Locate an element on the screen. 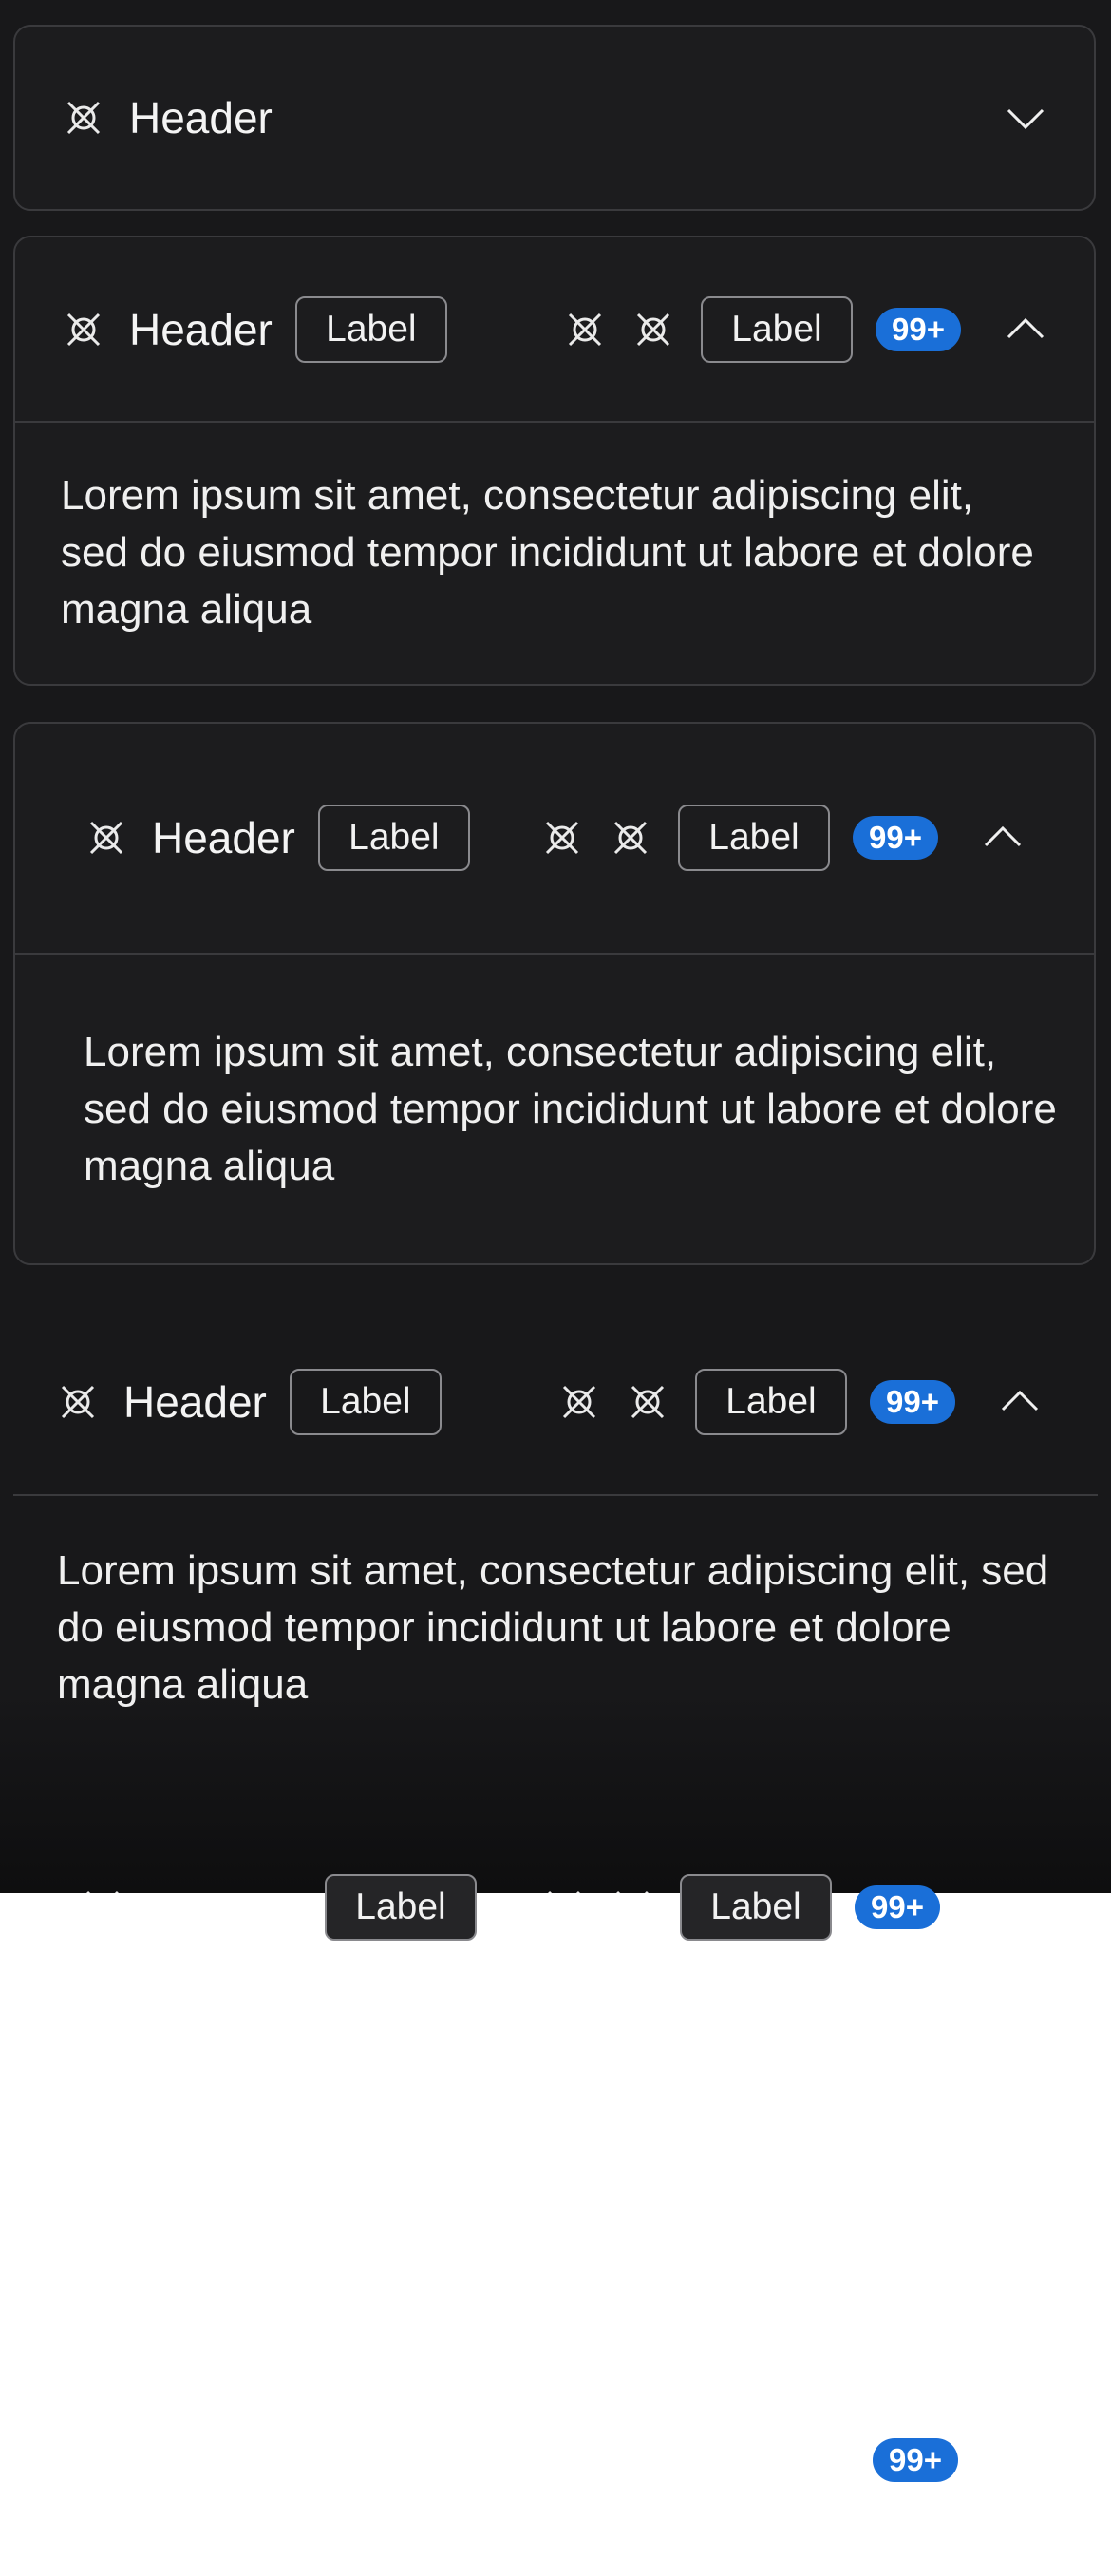  accordion-collapsed: Header is located at coordinates (554, 118).